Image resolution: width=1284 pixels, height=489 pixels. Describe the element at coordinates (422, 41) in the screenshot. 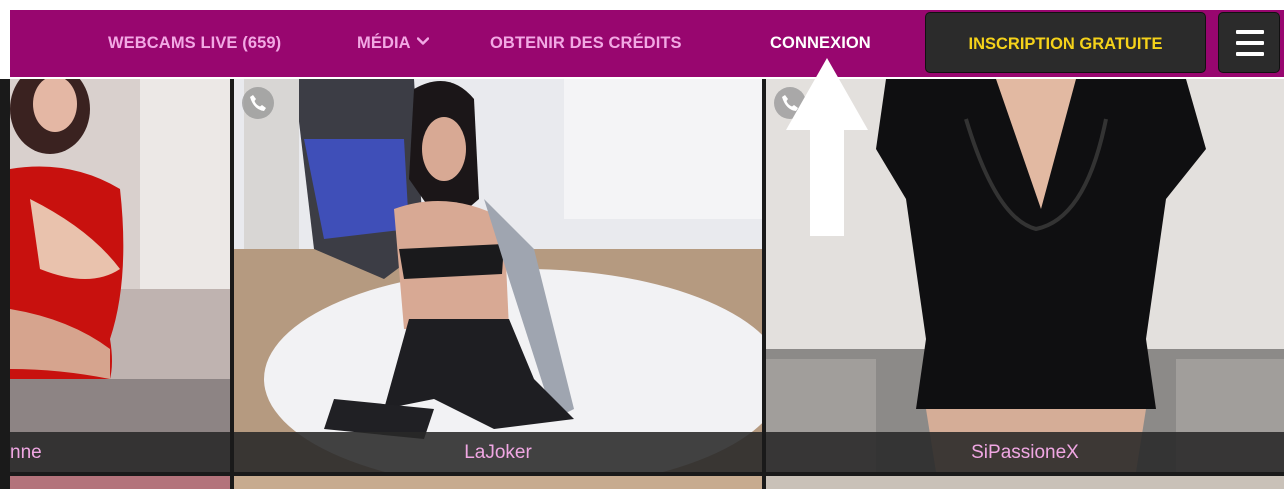

I see `chevron-down-icon` at that location.